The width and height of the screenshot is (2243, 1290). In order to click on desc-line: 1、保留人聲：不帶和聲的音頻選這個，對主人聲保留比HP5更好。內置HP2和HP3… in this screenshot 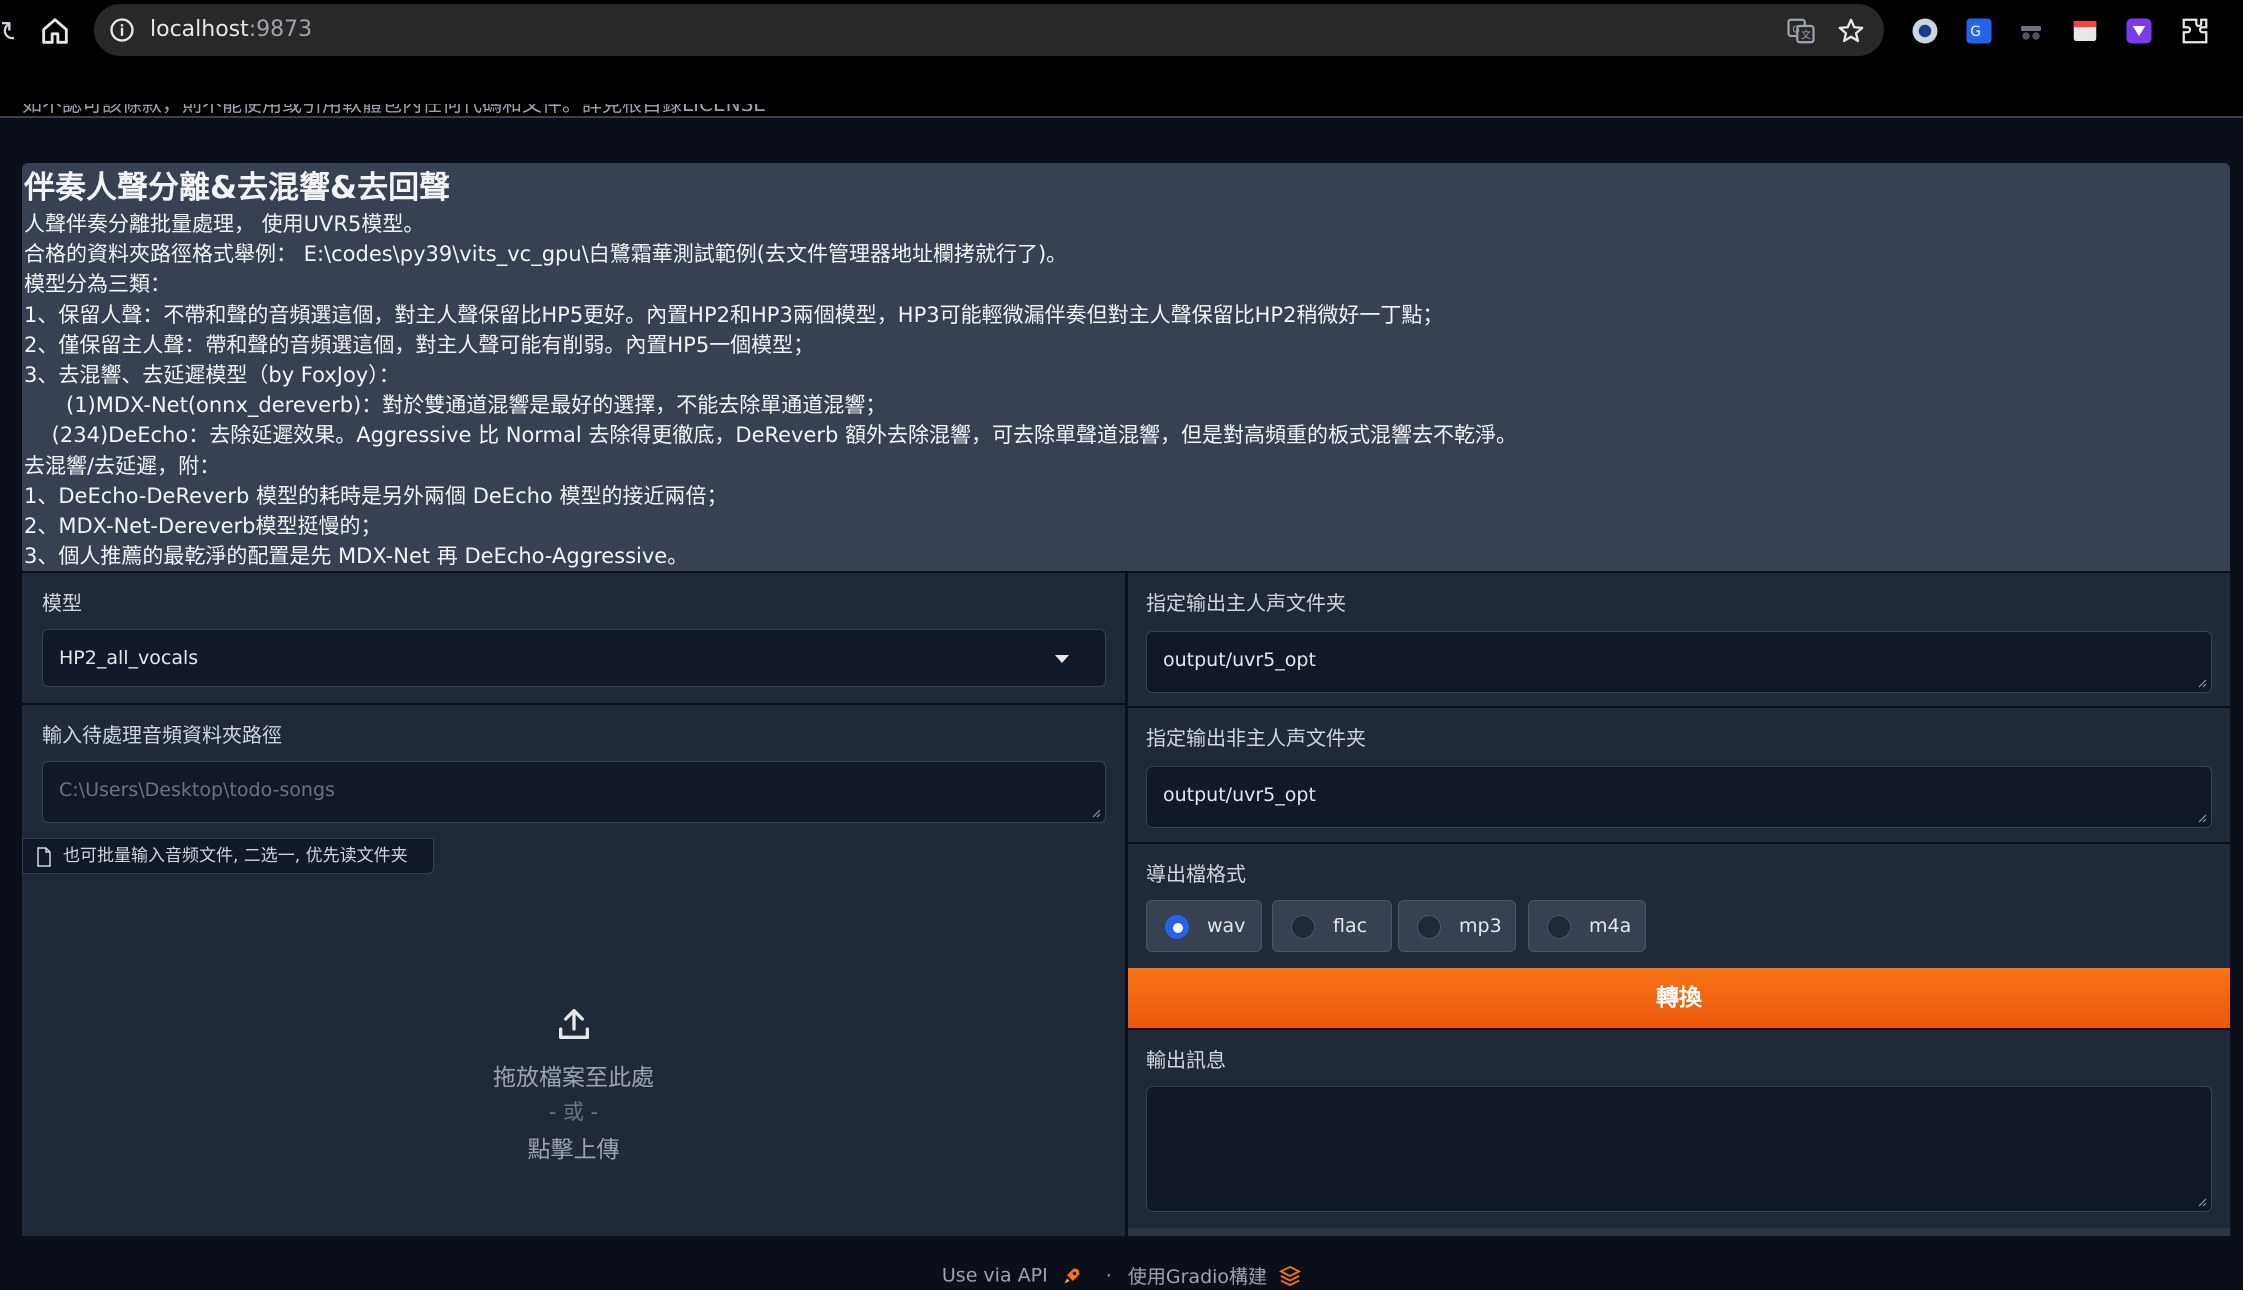, I will do `click(734, 314)`.